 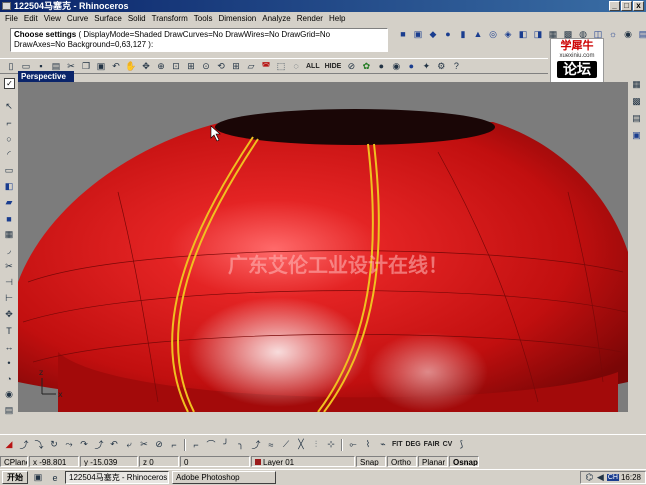 What do you see at coordinates (613, 34) in the screenshot?
I see `lights-icon: ☼` at bounding box center [613, 34].